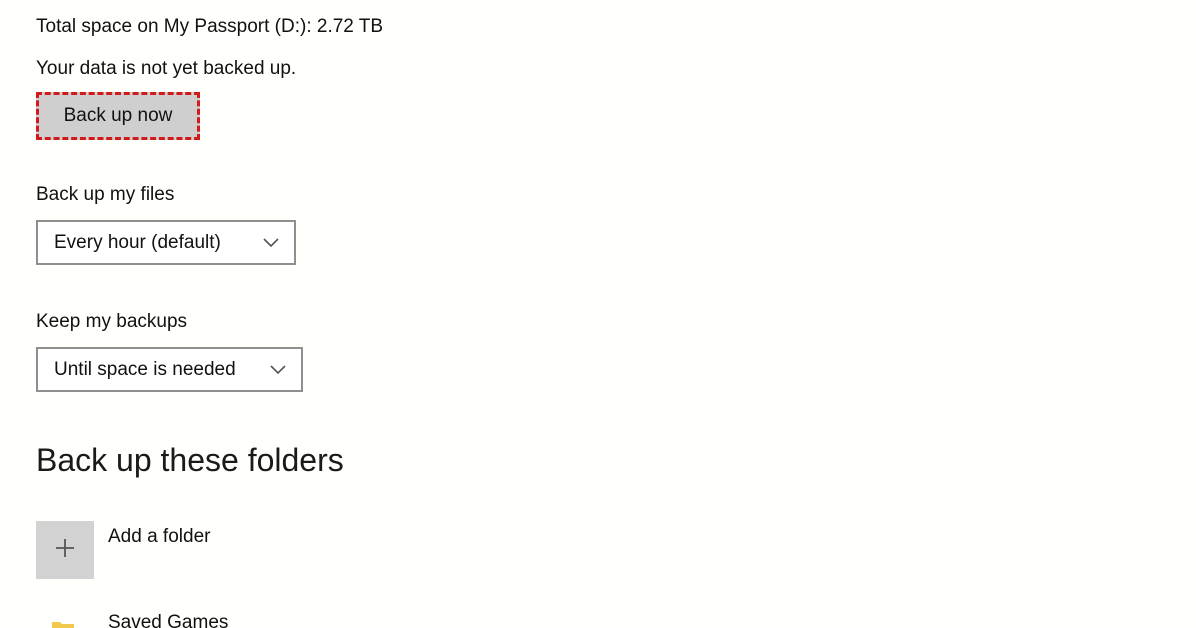 The height and width of the screenshot is (628, 1196). Describe the element at coordinates (112, 321) in the screenshot. I see `backup-retention-label: Keep my backups` at that location.